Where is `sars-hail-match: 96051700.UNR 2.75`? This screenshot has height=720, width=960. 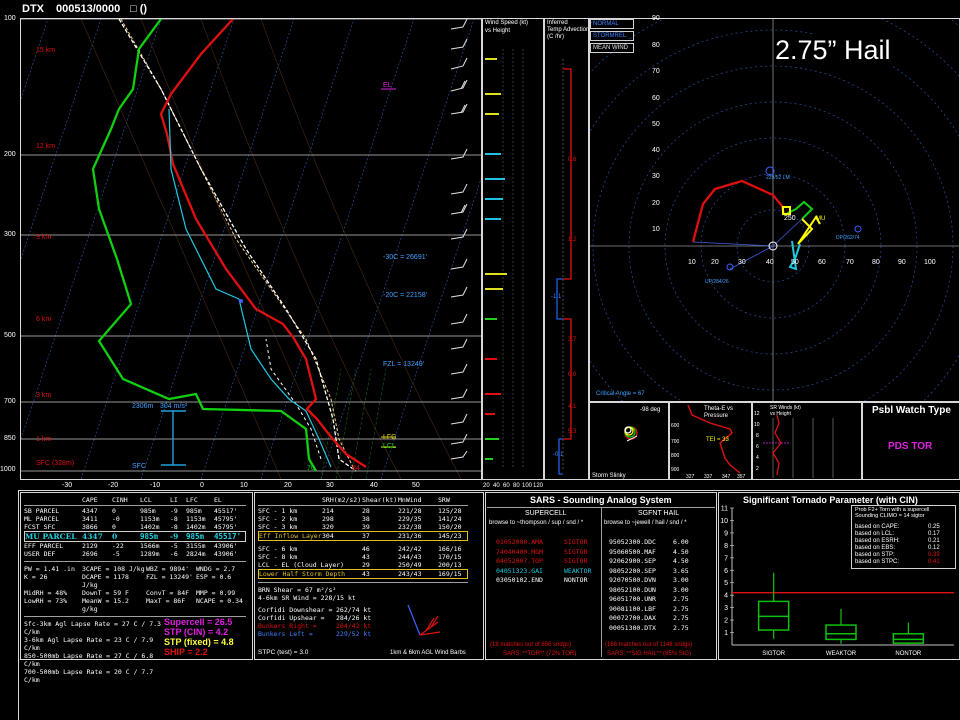
sars-hail-match: 96051700.UNR 2.75 is located at coordinates (649, 600).